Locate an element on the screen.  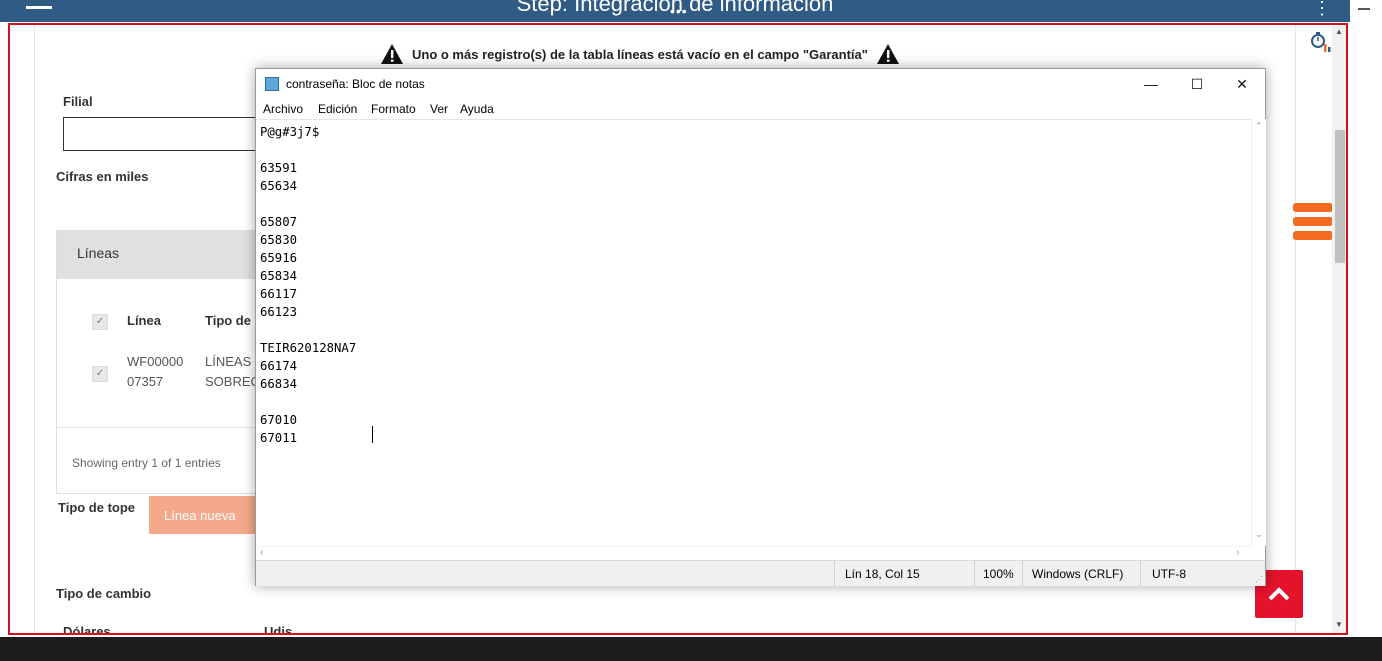
side-menu-icon is located at coordinates (1313, 225).